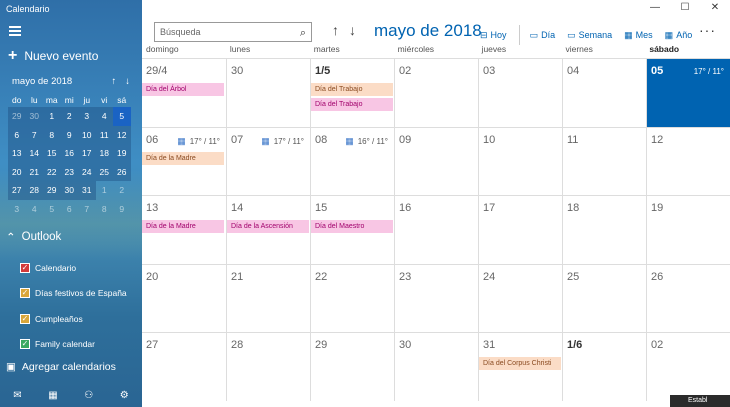  What do you see at coordinates (604, 161) in the screenshot?
I see `day-cell: 11` at bounding box center [604, 161].